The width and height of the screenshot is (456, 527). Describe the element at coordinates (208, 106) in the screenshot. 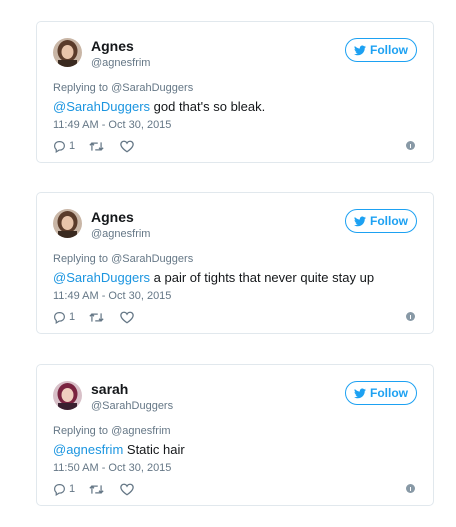

I see `tweet-body: god that's so bleak.` at that location.